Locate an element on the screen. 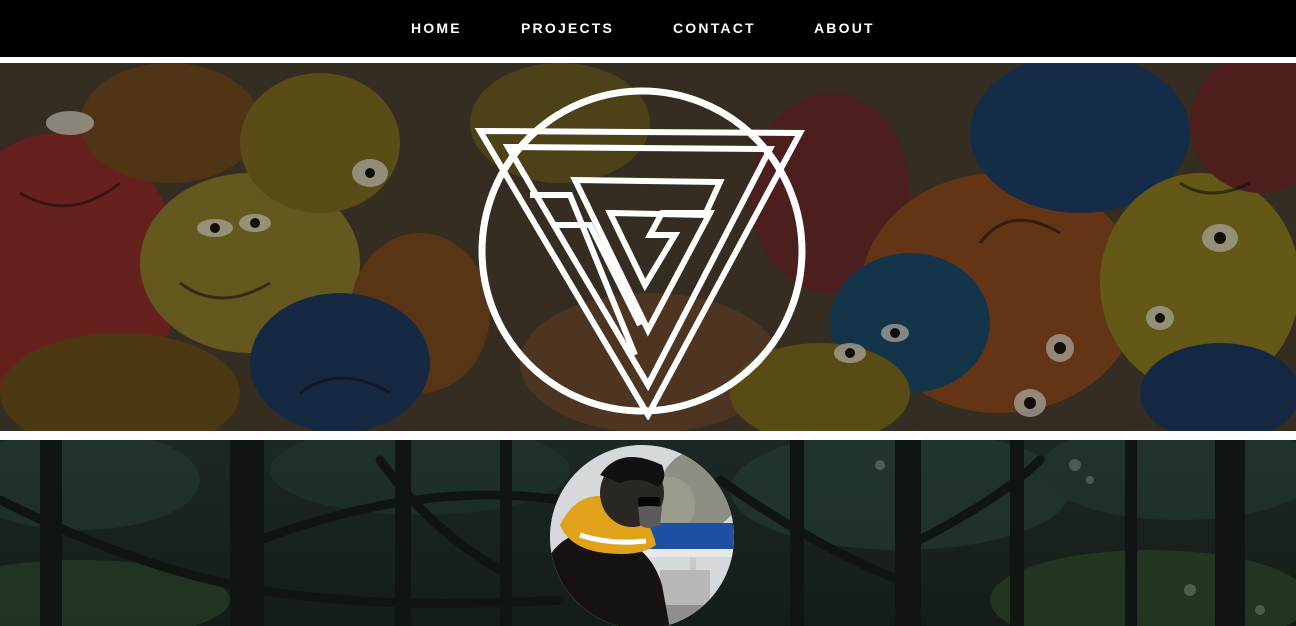 The image size is (1296, 626). nav-home-link: HOME is located at coordinates (436, 28).